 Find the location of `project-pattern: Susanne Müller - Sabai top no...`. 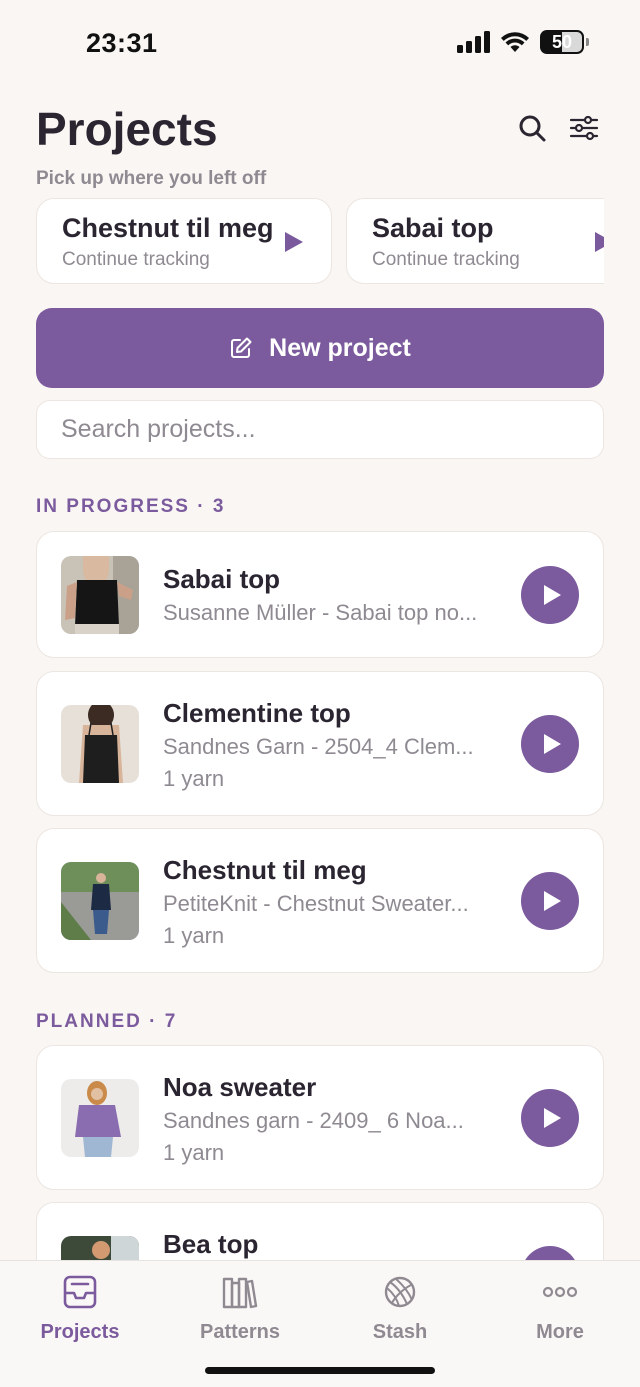

project-pattern: Susanne Müller - Sabai top no... is located at coordinates (320, 612).